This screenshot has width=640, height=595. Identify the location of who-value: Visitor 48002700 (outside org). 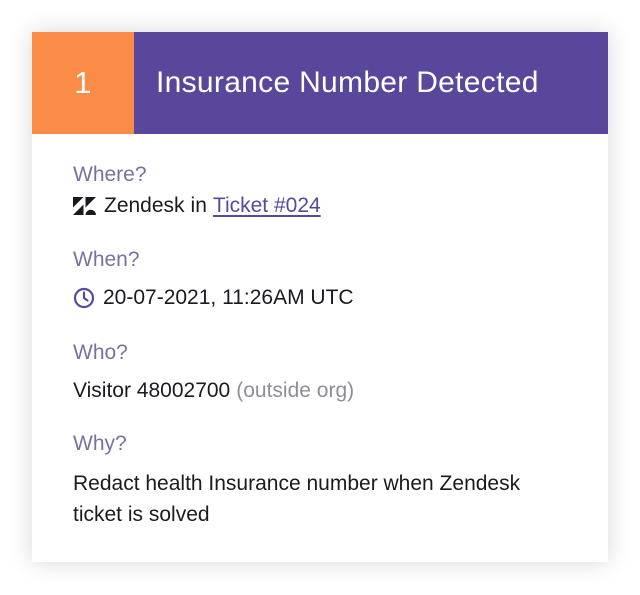
(320, 391).